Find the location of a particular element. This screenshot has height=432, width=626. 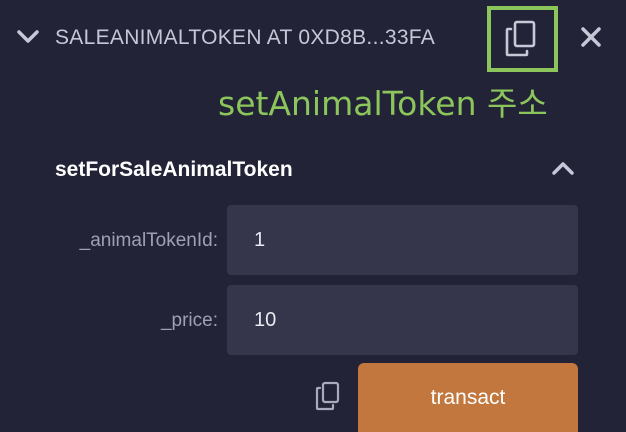

copy-calldata-icon is located at coordinates (328, 398).